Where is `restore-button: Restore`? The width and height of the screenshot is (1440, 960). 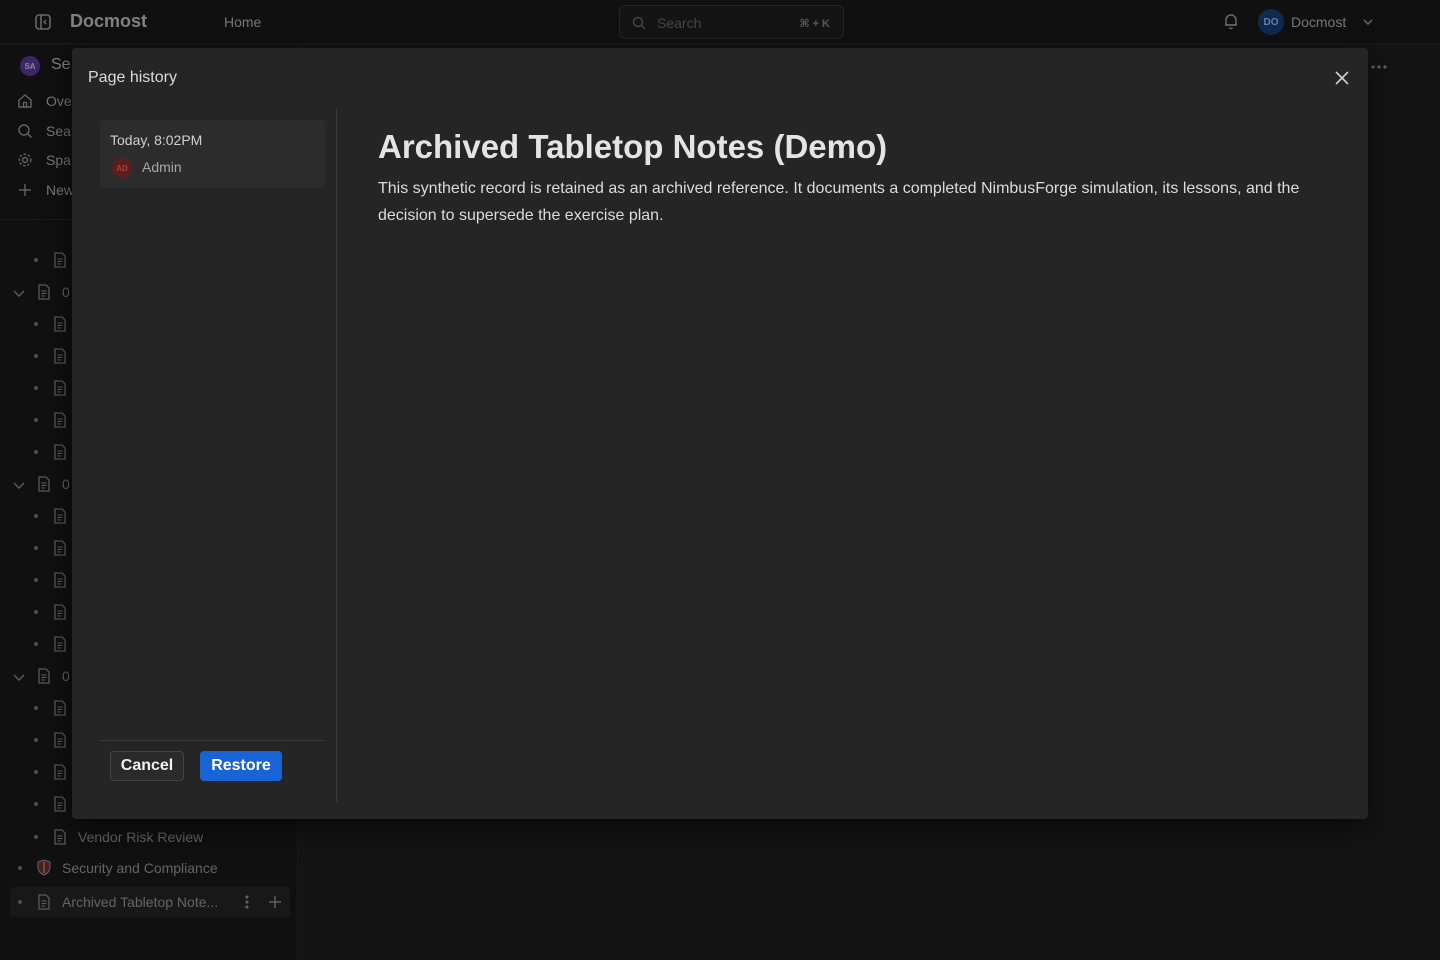
restore-button: Restore is located at coordinates (241, 766).